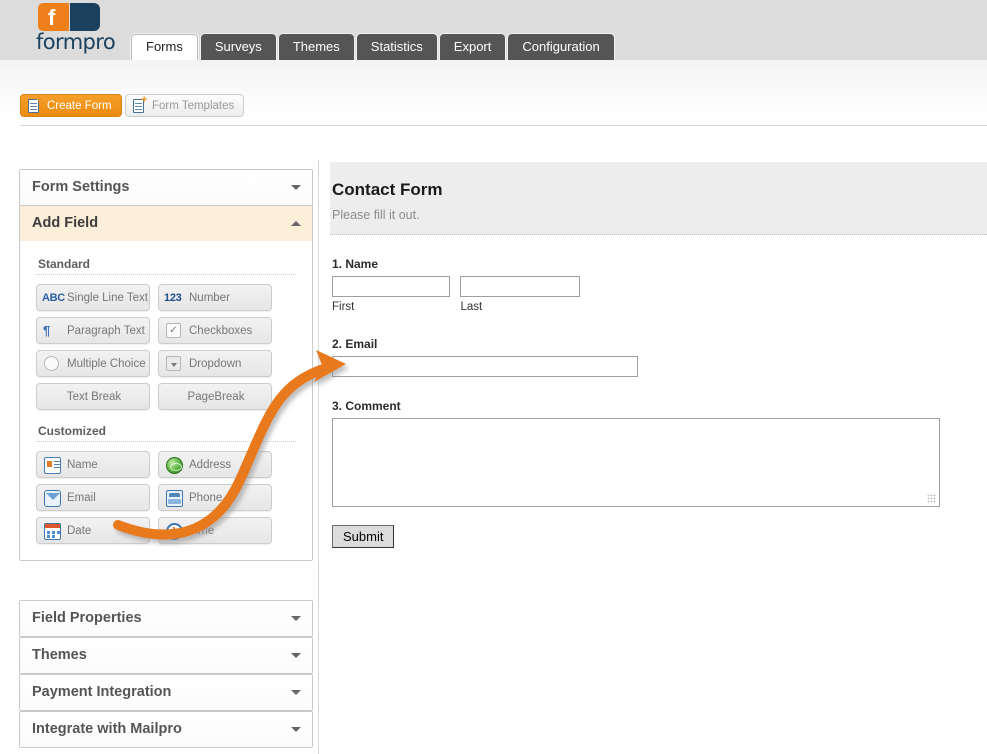 The height and width of the screenshot is (754, 987). I want to click on panel-field-properties-header: Field Properties, so click(166, 618).